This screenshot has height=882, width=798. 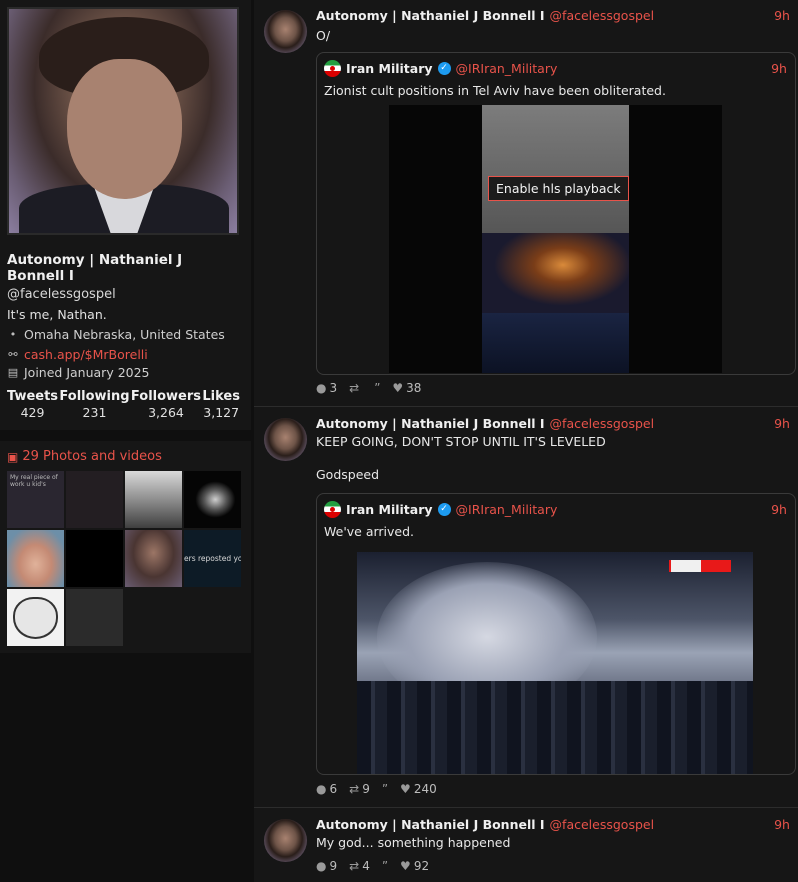 What do you see at coordinates (86, 354) in the screenshot?
I see `website-link: cash.app/$MrBorelli` at bounding box center [86, 354].